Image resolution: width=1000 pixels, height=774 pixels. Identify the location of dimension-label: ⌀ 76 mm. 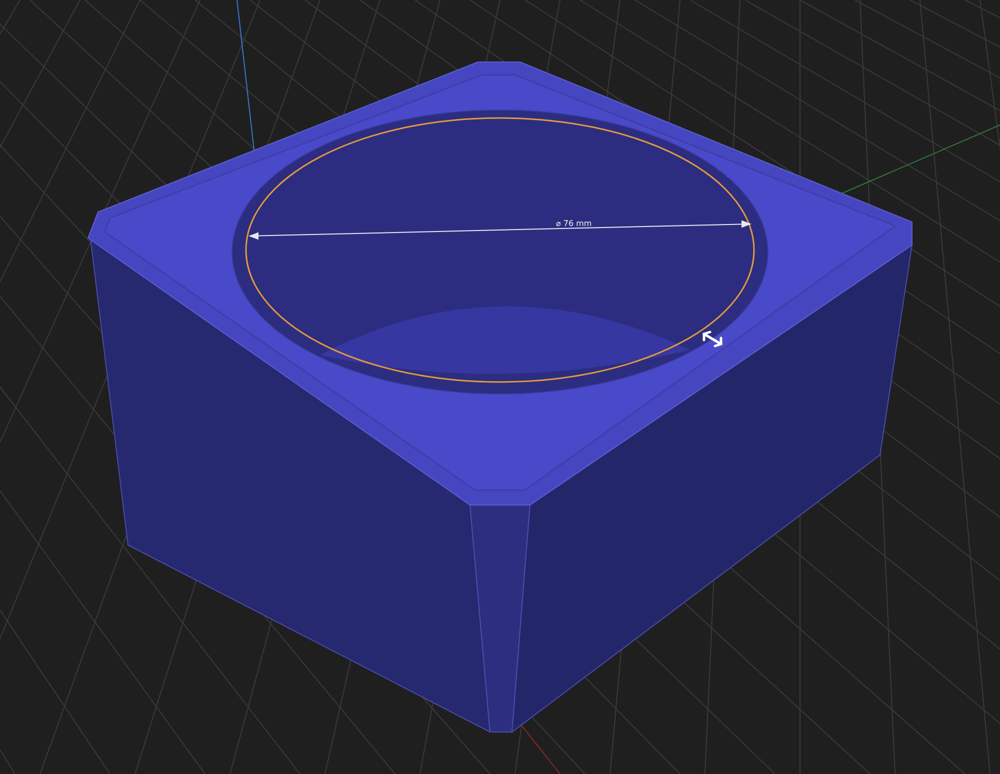
(574, 223).